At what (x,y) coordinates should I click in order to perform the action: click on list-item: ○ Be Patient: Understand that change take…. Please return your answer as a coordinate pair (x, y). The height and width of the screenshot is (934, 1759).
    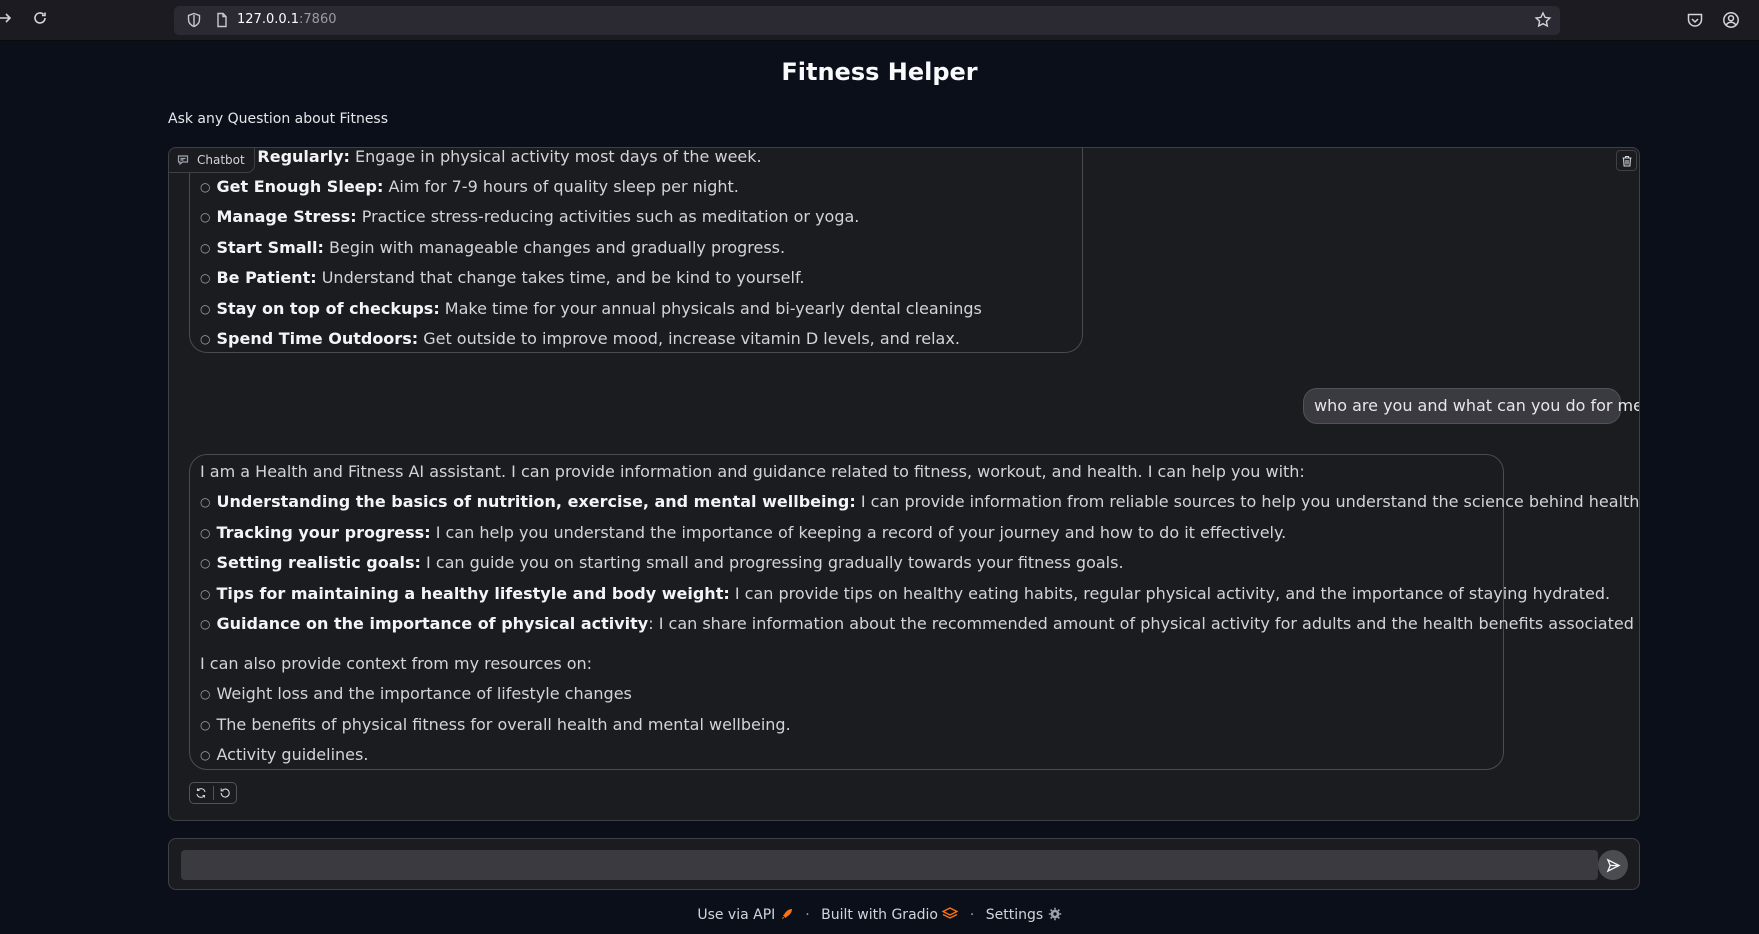
    Looking at the image, I should click on (502, 277).